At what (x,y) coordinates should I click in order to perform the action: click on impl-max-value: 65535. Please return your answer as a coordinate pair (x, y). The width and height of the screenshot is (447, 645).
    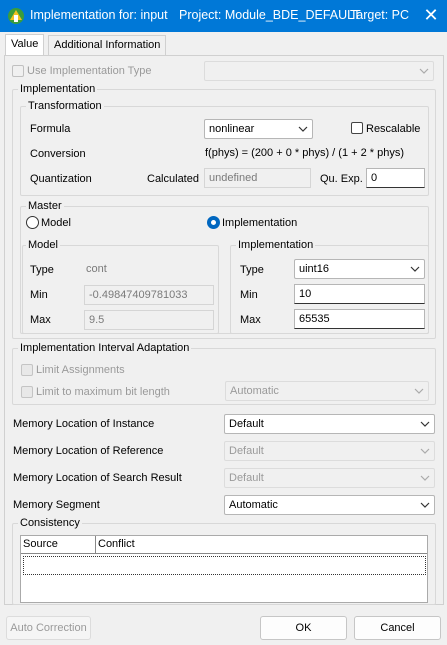
    Looking at the image, I should click on (314, 319).